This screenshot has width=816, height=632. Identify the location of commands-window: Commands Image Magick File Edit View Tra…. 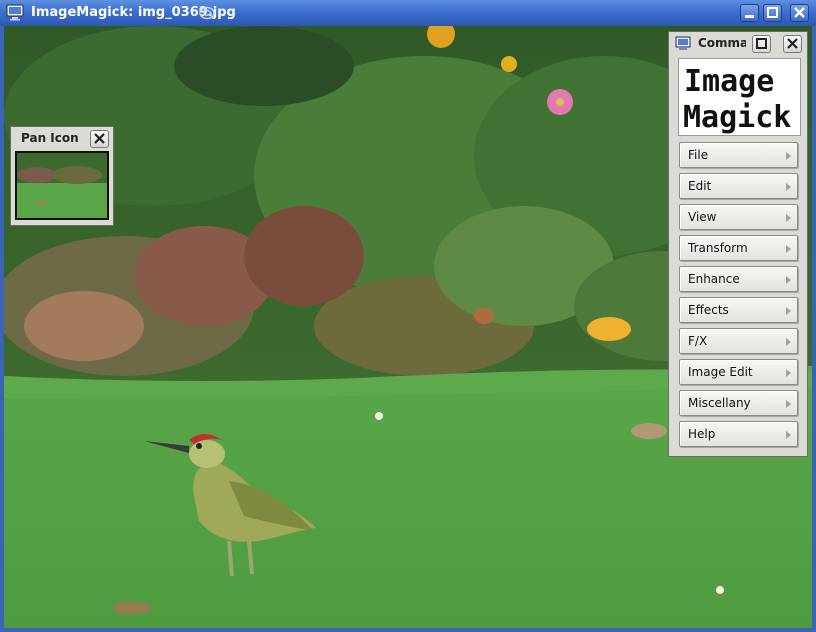
(738, 244).